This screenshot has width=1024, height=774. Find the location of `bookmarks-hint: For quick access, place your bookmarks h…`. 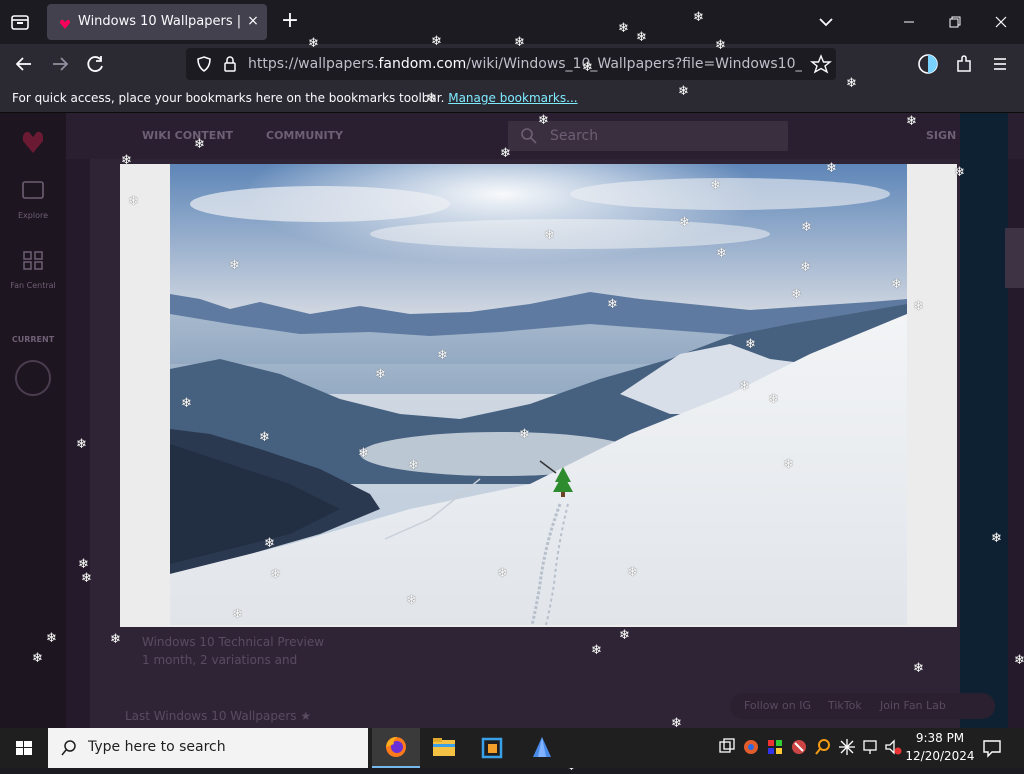

bookmarks-hint: For quick access, place your bookmarks h… is located at coordinates (295, 98).